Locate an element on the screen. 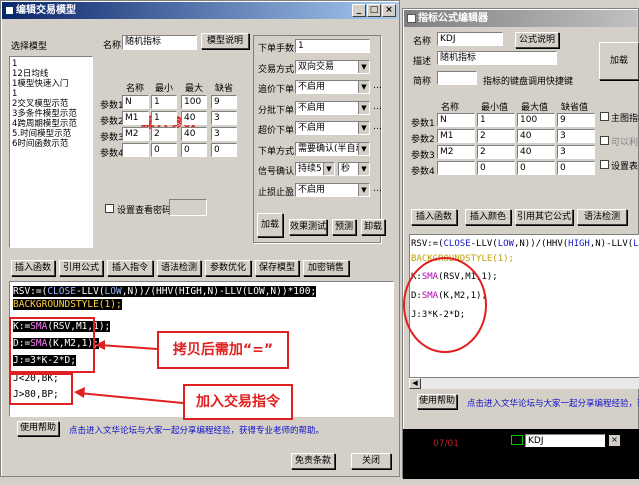 The image size is (639, 485). help-link: 点击进入文华论坛与大家一起分享编程经验，获得专业老师的帮助。 is located at coordinates (196, 430).